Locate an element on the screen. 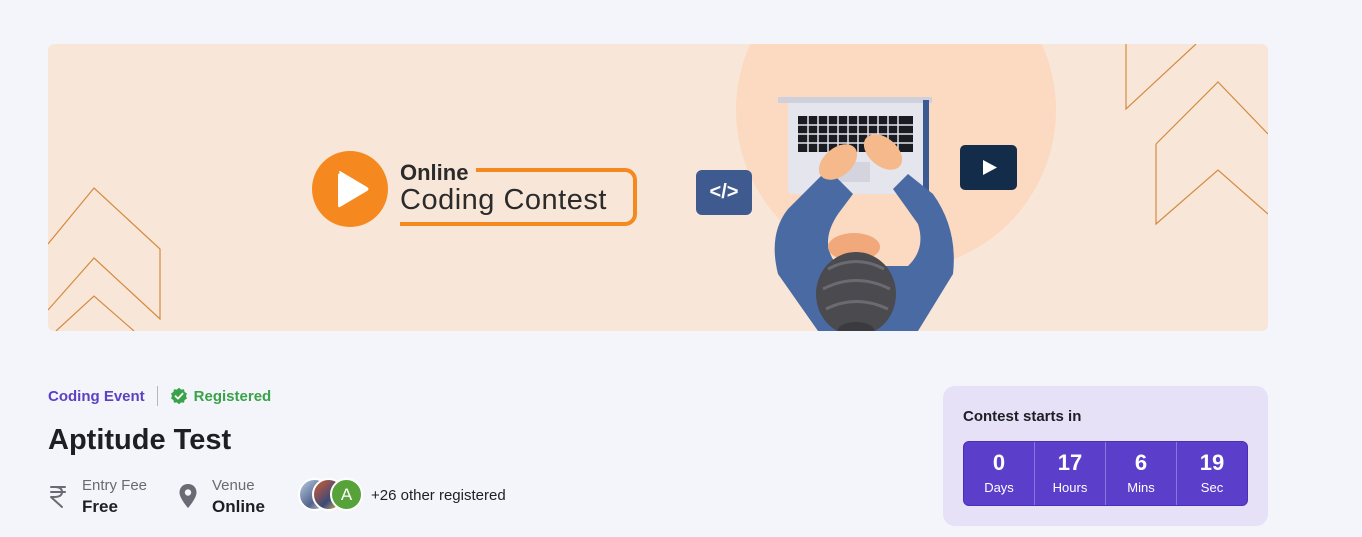 This screenshot has width=1362, height=537. location-pin-icon is located at coordinates (188, 500).